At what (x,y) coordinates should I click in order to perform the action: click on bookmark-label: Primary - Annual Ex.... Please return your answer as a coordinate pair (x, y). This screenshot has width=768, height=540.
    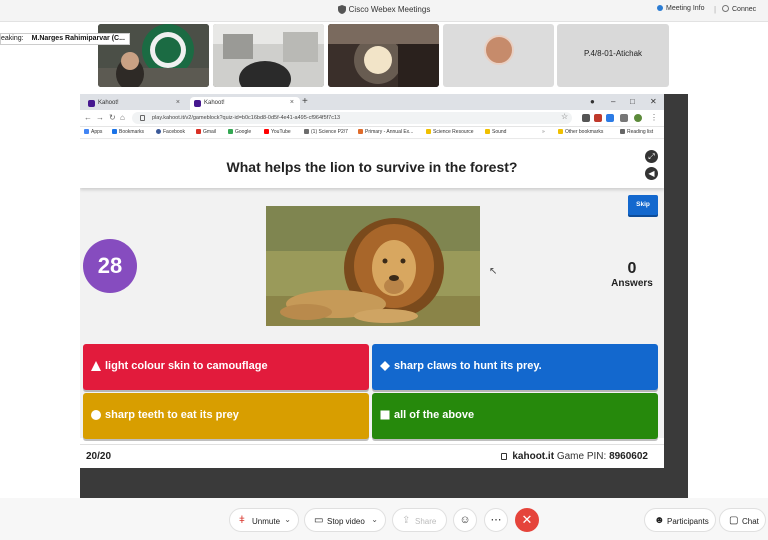
    Looking at the image, I should click on (389, 132).